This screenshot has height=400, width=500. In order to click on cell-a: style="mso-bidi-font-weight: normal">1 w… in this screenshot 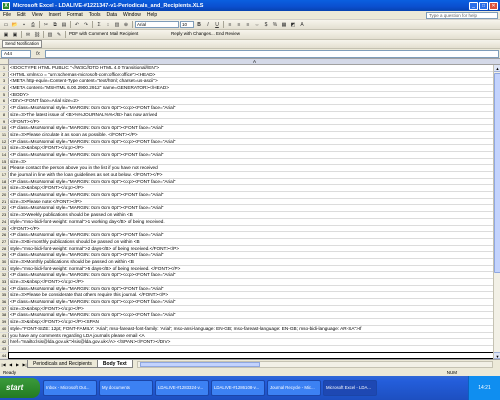, I will do `click(251, 222)`.